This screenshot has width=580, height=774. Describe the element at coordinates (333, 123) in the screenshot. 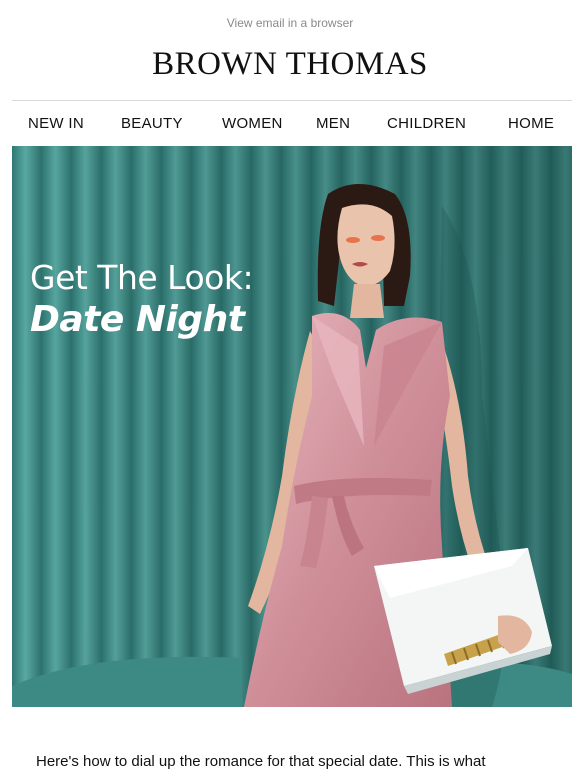

I see `nav-item-men: MEN` at that location.